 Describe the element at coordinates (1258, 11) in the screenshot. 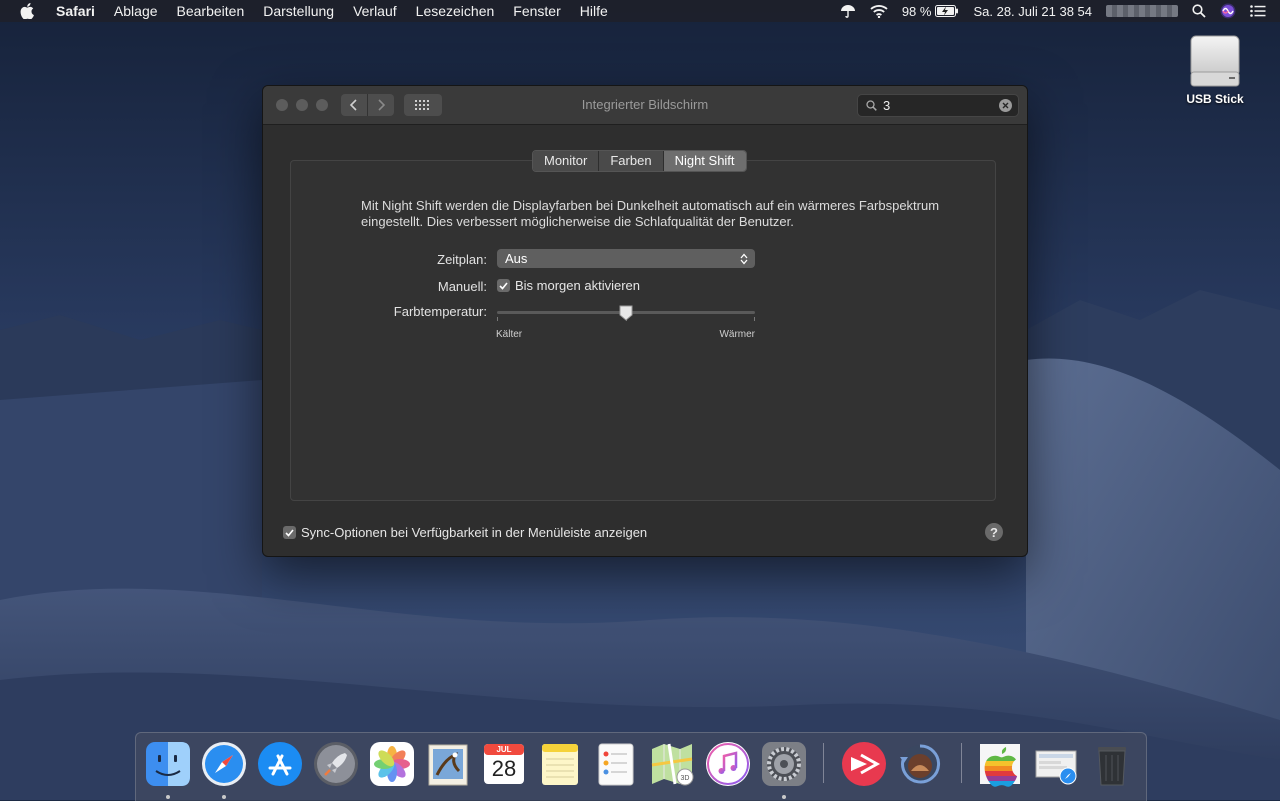

I see `notification-center-icon` at that location.